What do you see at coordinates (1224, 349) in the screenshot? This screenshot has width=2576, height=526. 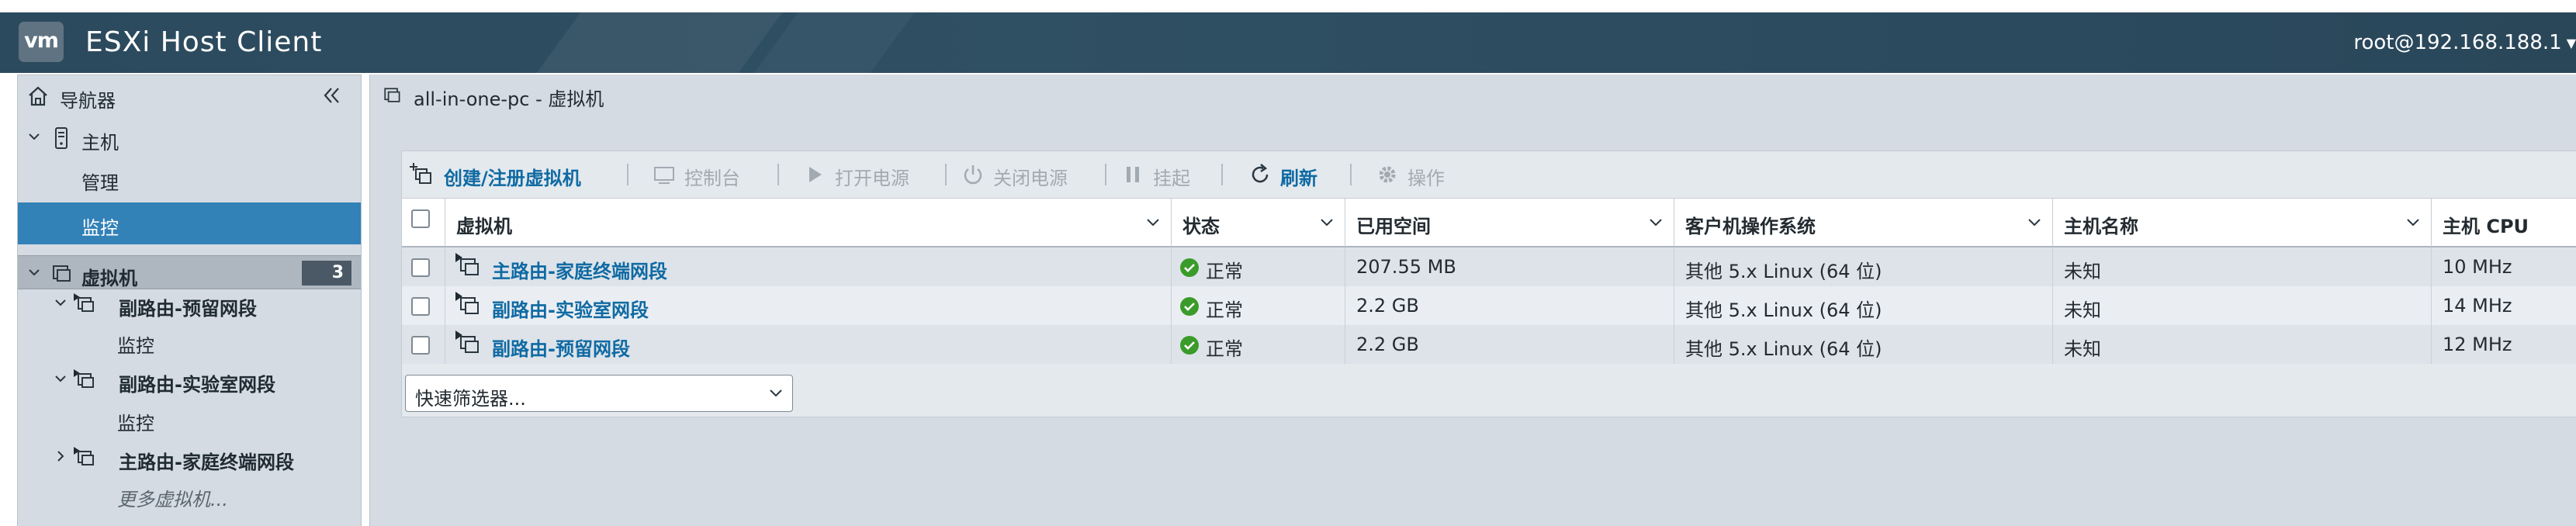 I see `status-text: 正常` at bounding box center [1224, 349].